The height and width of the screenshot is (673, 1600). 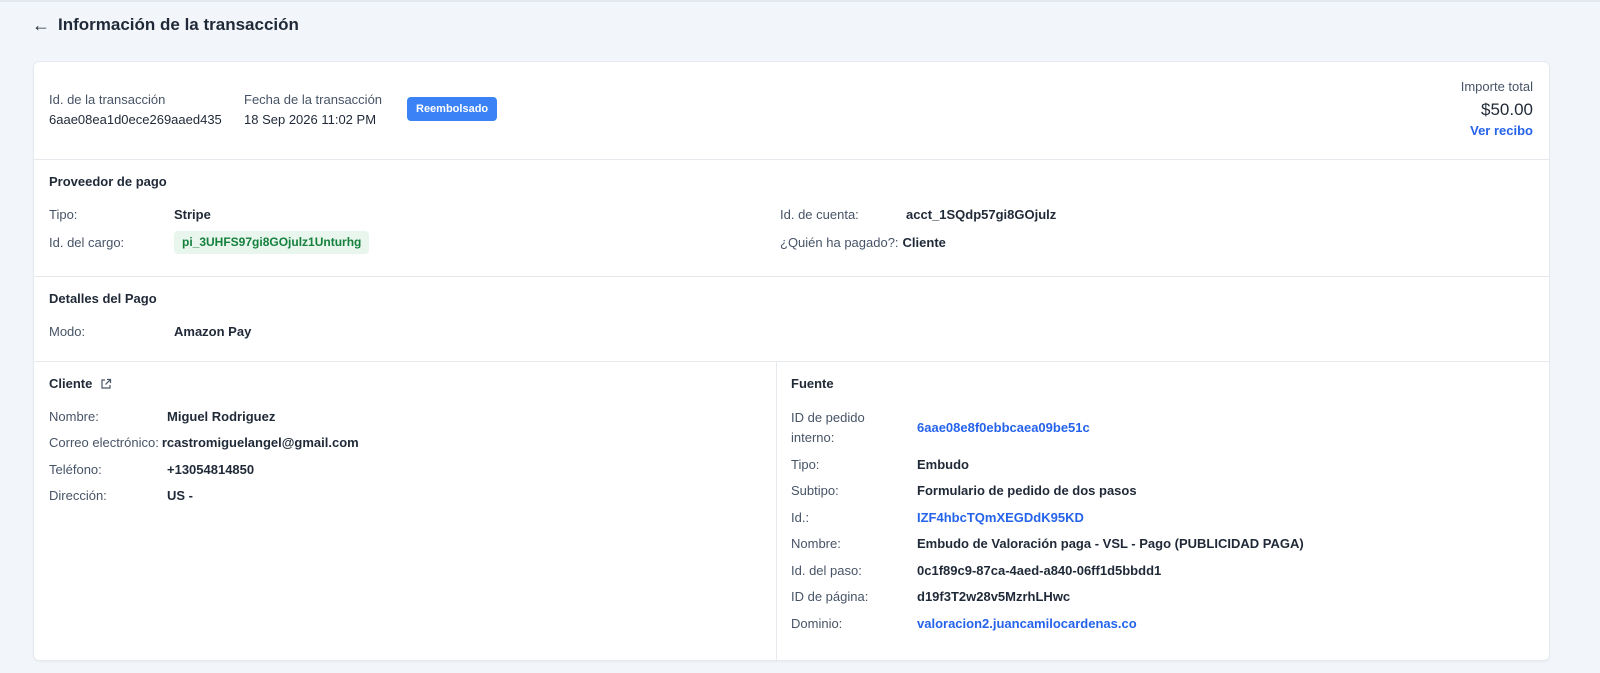 What do you see at coordinates (1000, 518) in the screenshot?
I see `source-id-link: IZF4hbcTQmXEGDdK95KD` at bounding box center [1000, 518].